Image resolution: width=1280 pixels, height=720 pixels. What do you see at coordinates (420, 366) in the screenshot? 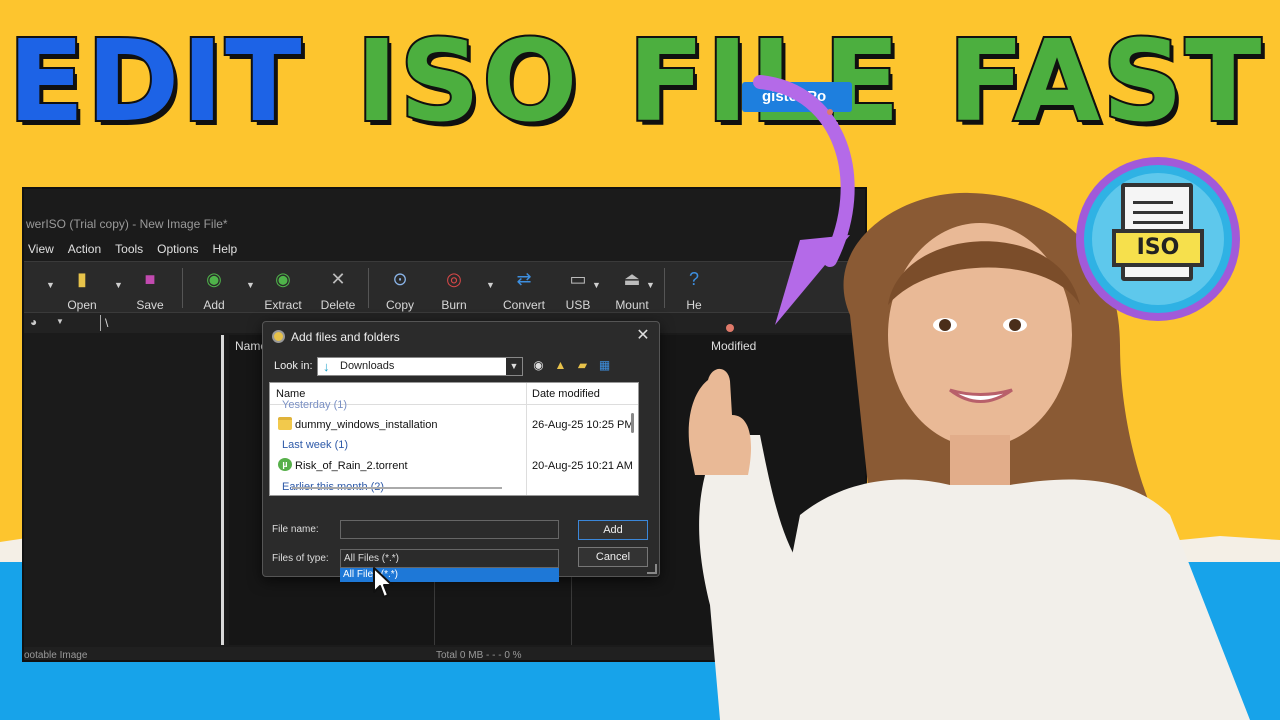
I see `look-in-select: ↓ Downloads` at bounding box center [420, 366].